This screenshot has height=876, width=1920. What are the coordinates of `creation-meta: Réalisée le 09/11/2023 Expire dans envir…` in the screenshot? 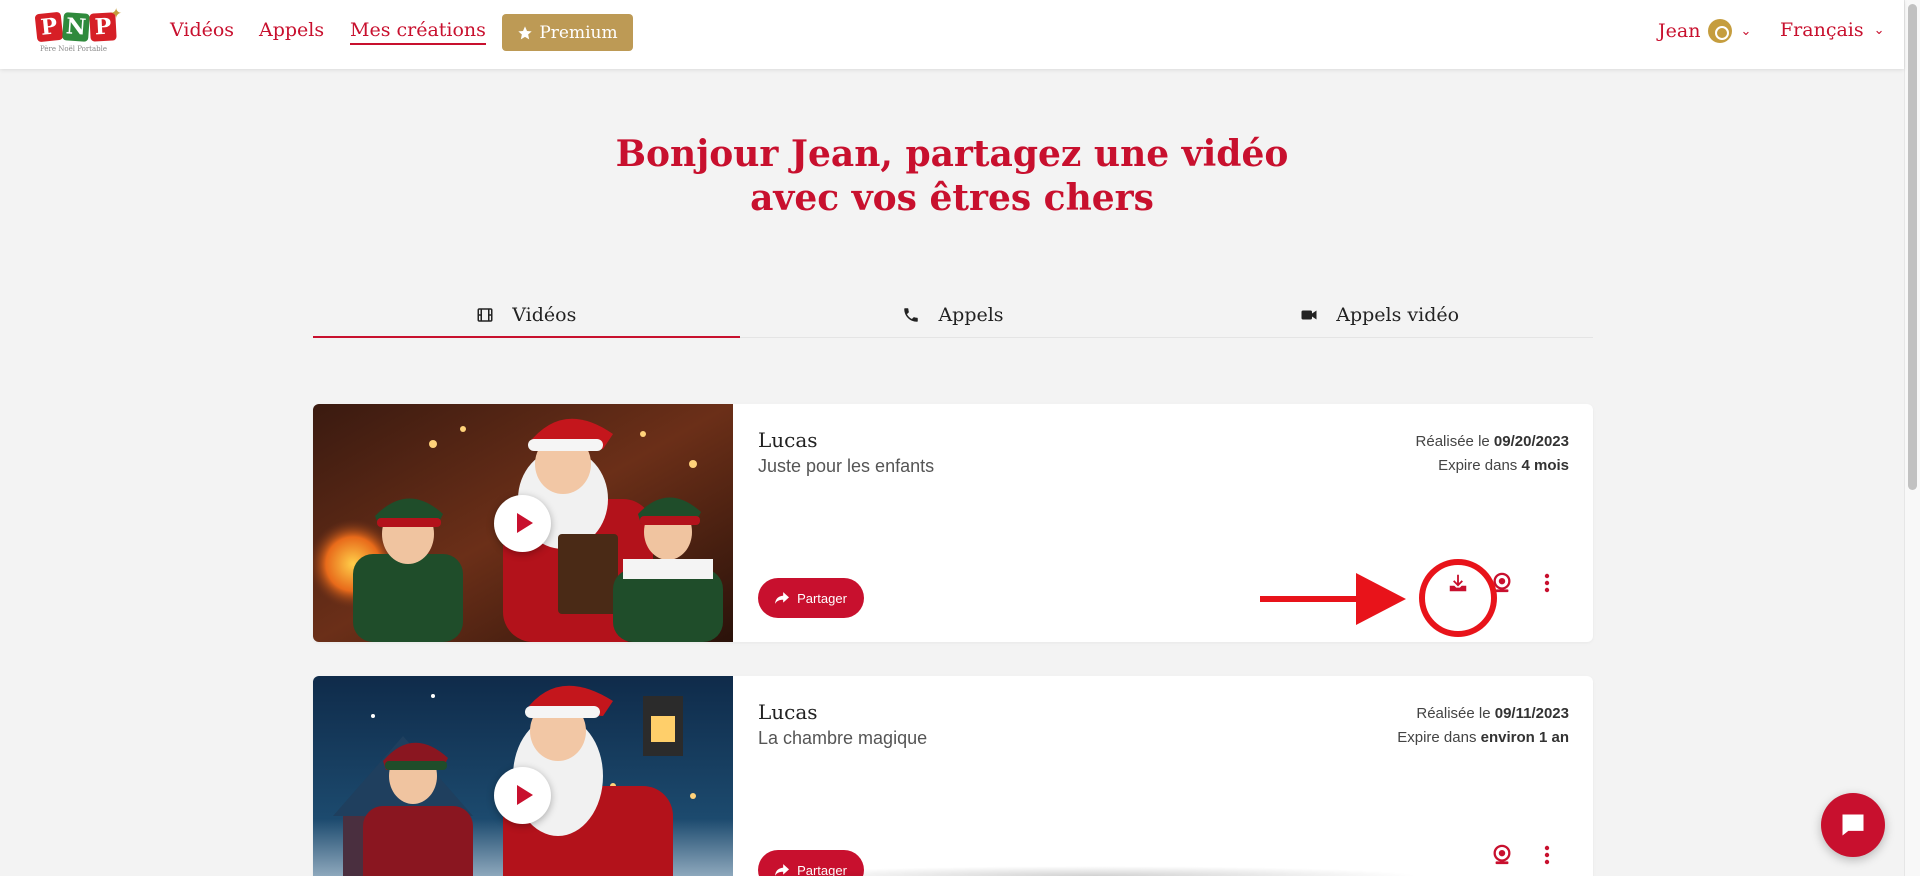 It's located at (1483, 726).